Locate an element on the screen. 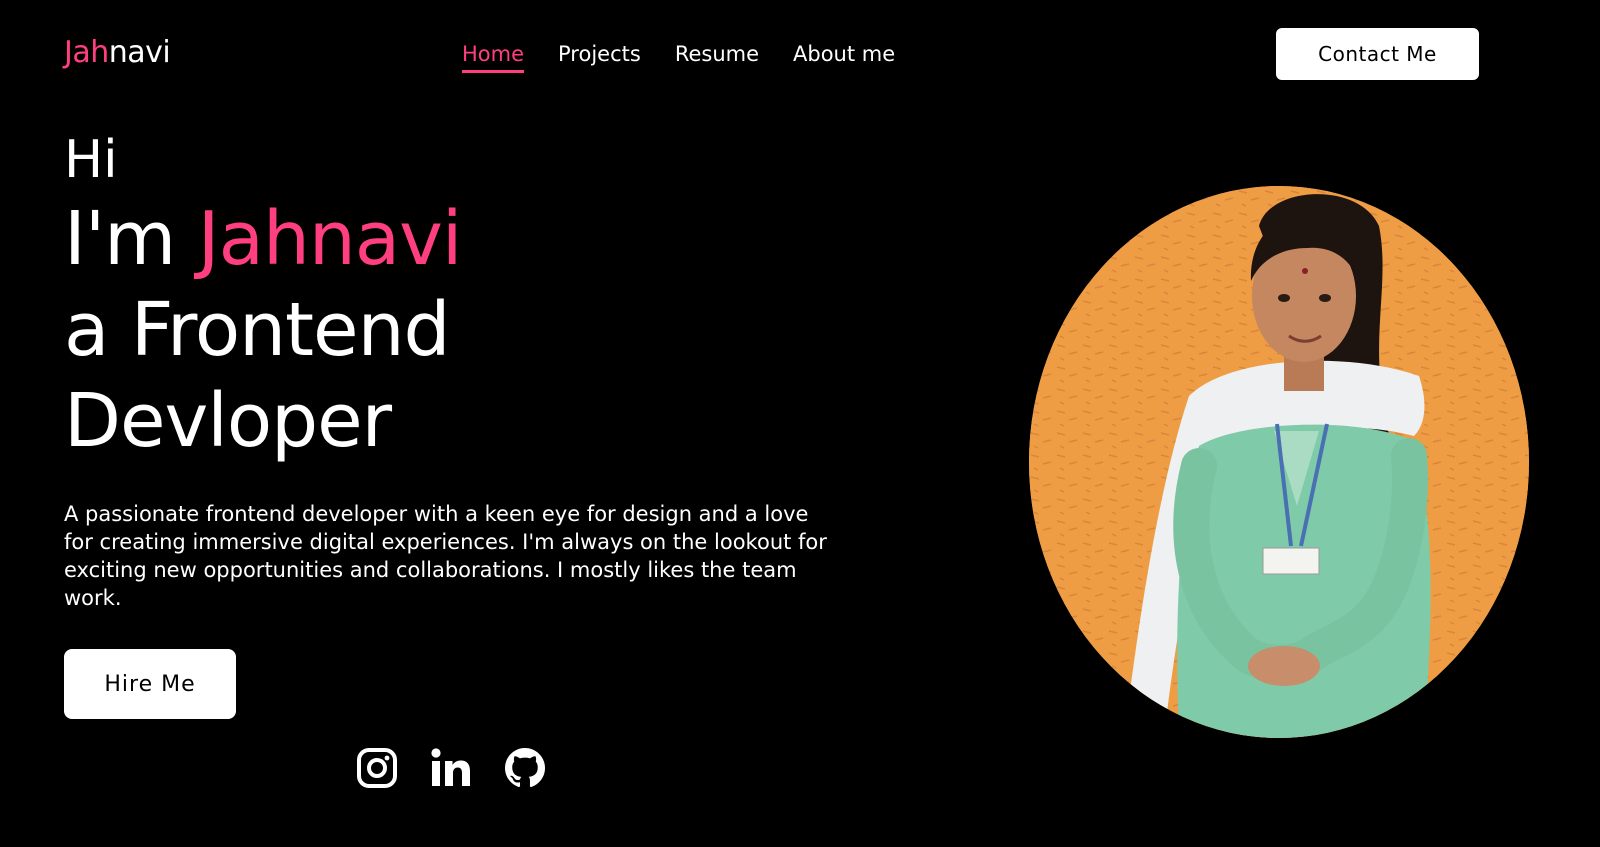  nav-item-projects: Projects is located at coordinates (599, 54).